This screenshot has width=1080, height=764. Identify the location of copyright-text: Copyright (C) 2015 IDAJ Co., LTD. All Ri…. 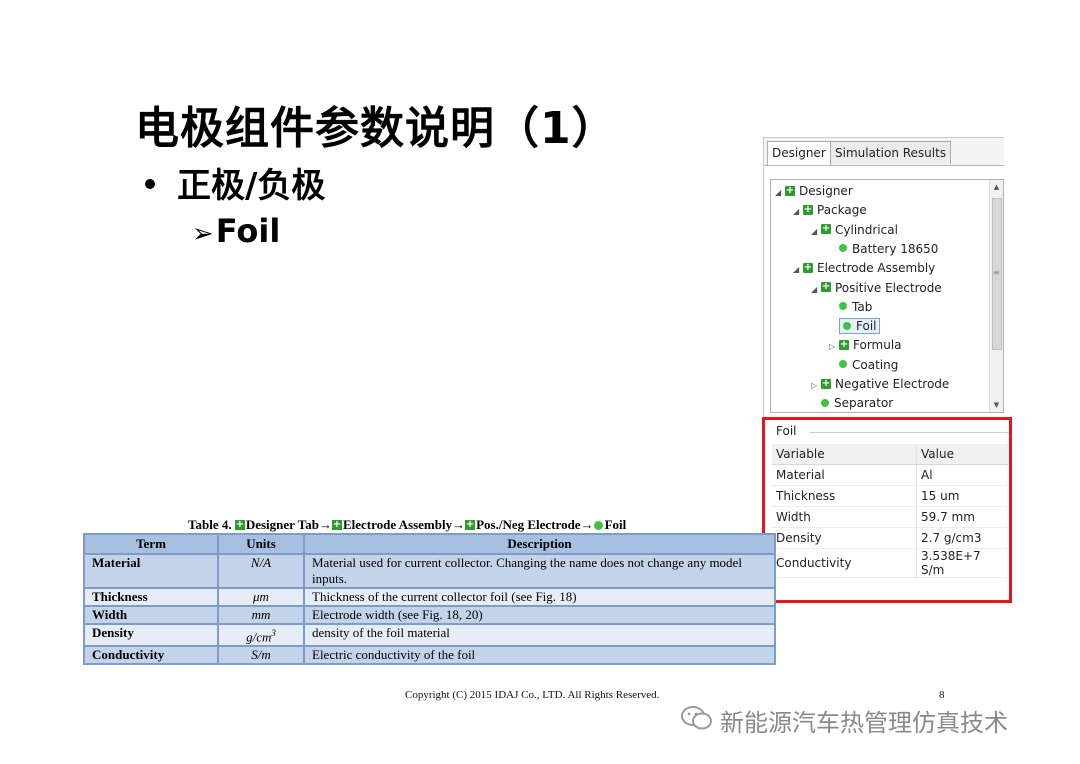
(532, 695).